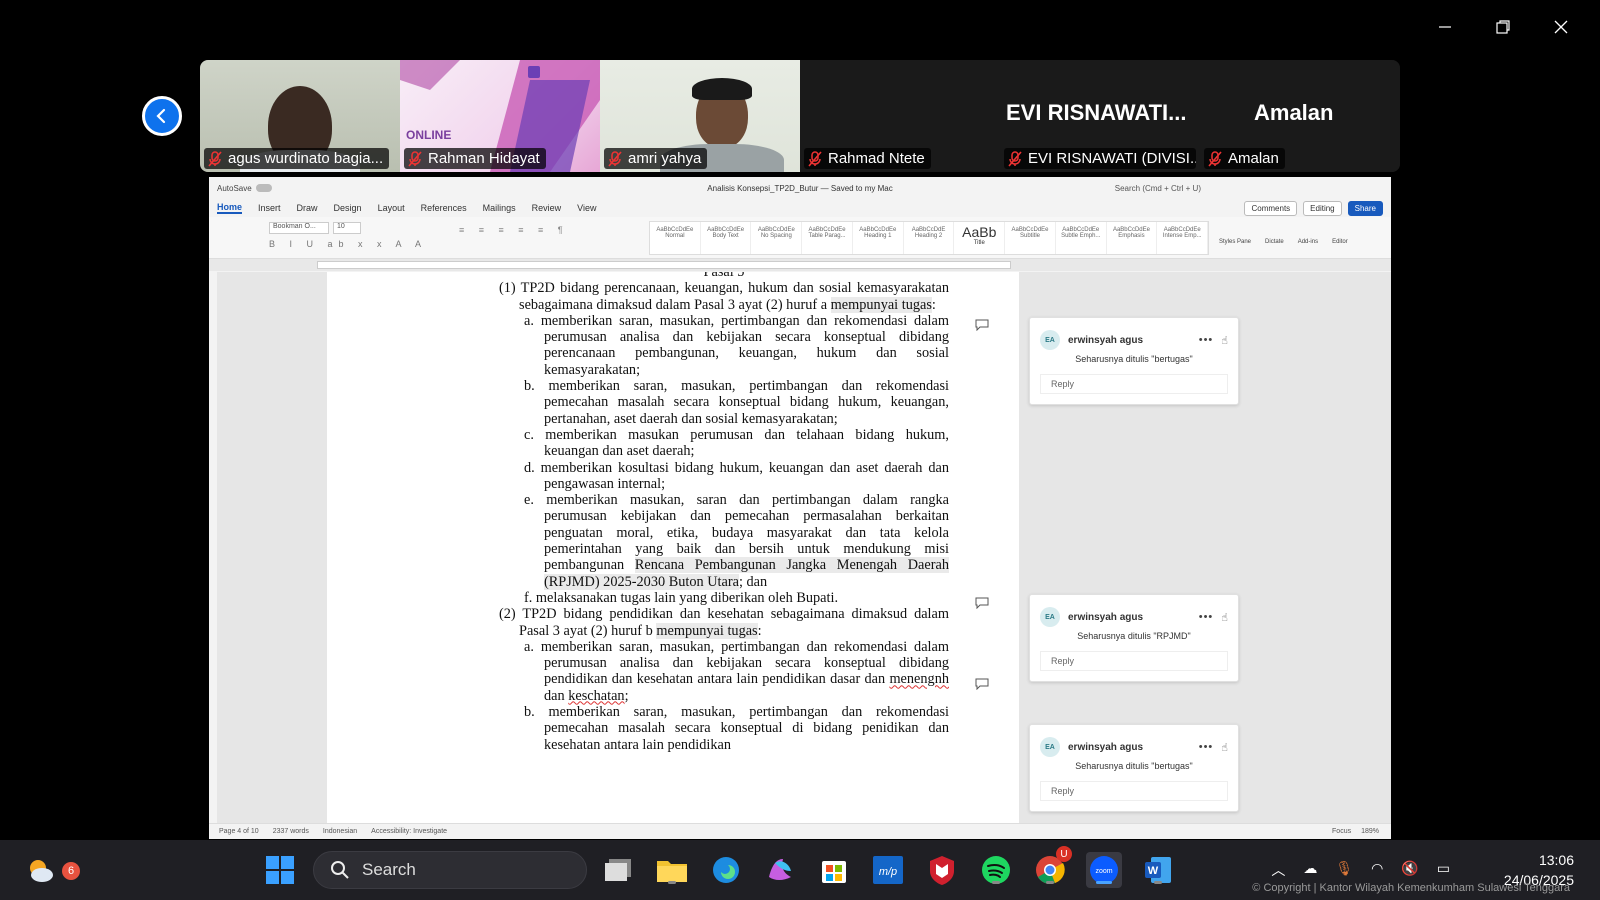 The image size is (1600, 900). I want to click on chrome-icon: U, so click(1052, 867).